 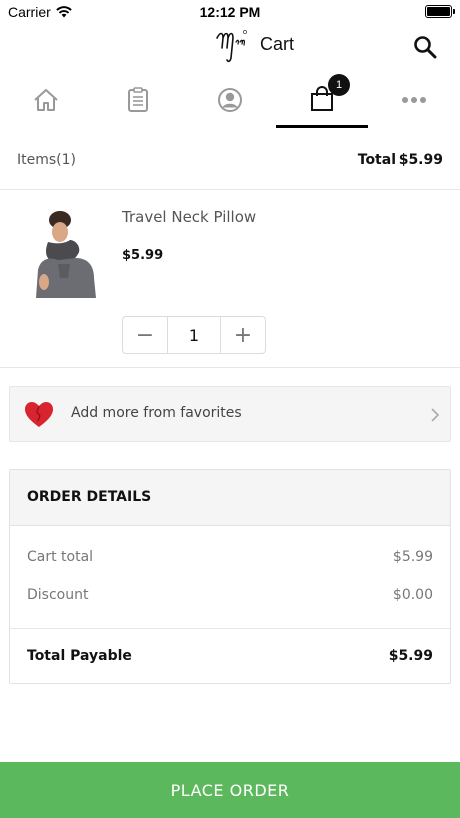 What do you see at coordinates (339, 85) in the screenshot?
I see `cart-count-badge: 1` at bounding box center [339, 85].